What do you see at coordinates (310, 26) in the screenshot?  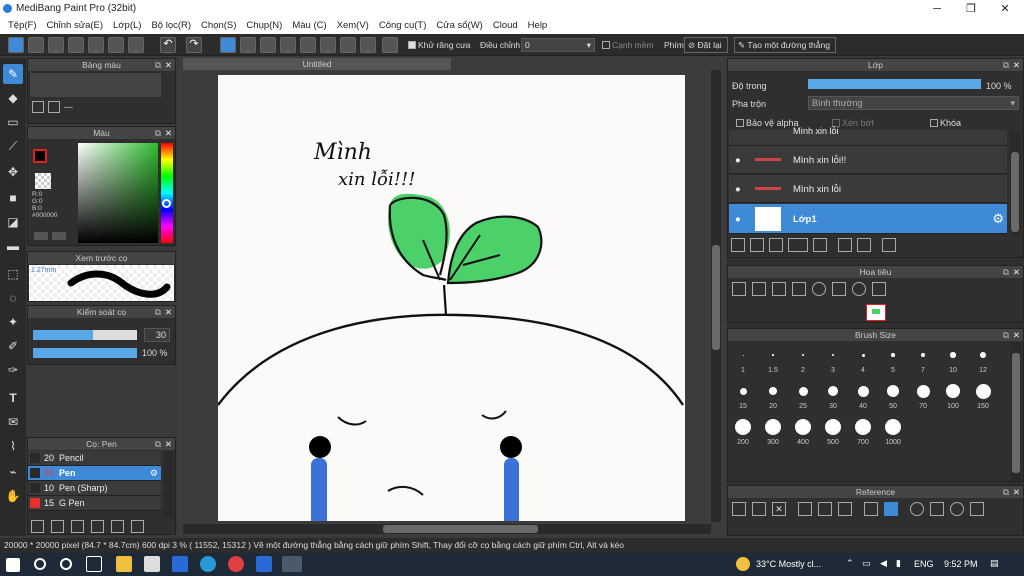 I see `menu-color: Màu (C)` at bounding box center [310, 26].